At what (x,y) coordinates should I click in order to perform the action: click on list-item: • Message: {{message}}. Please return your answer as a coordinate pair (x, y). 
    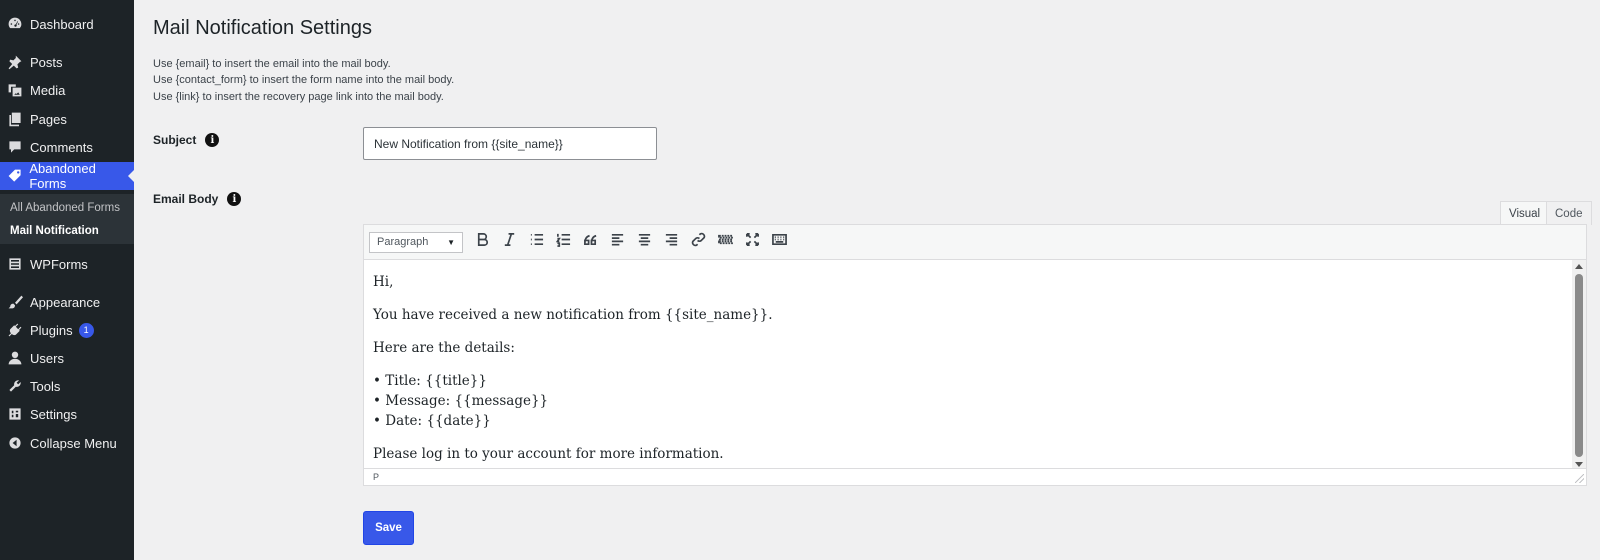
    Looking at the image, I should click on (461, 401).